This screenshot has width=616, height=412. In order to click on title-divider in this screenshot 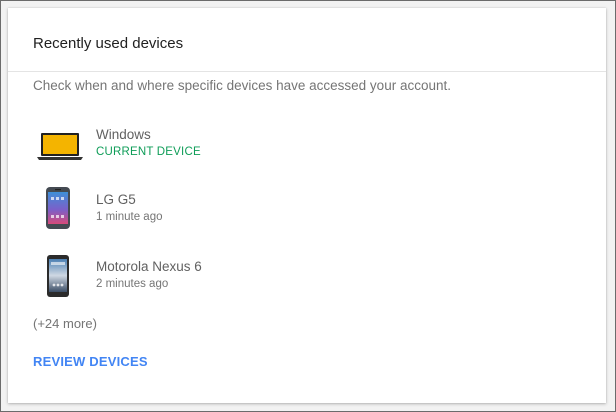, I will do `click(307, 71)`.